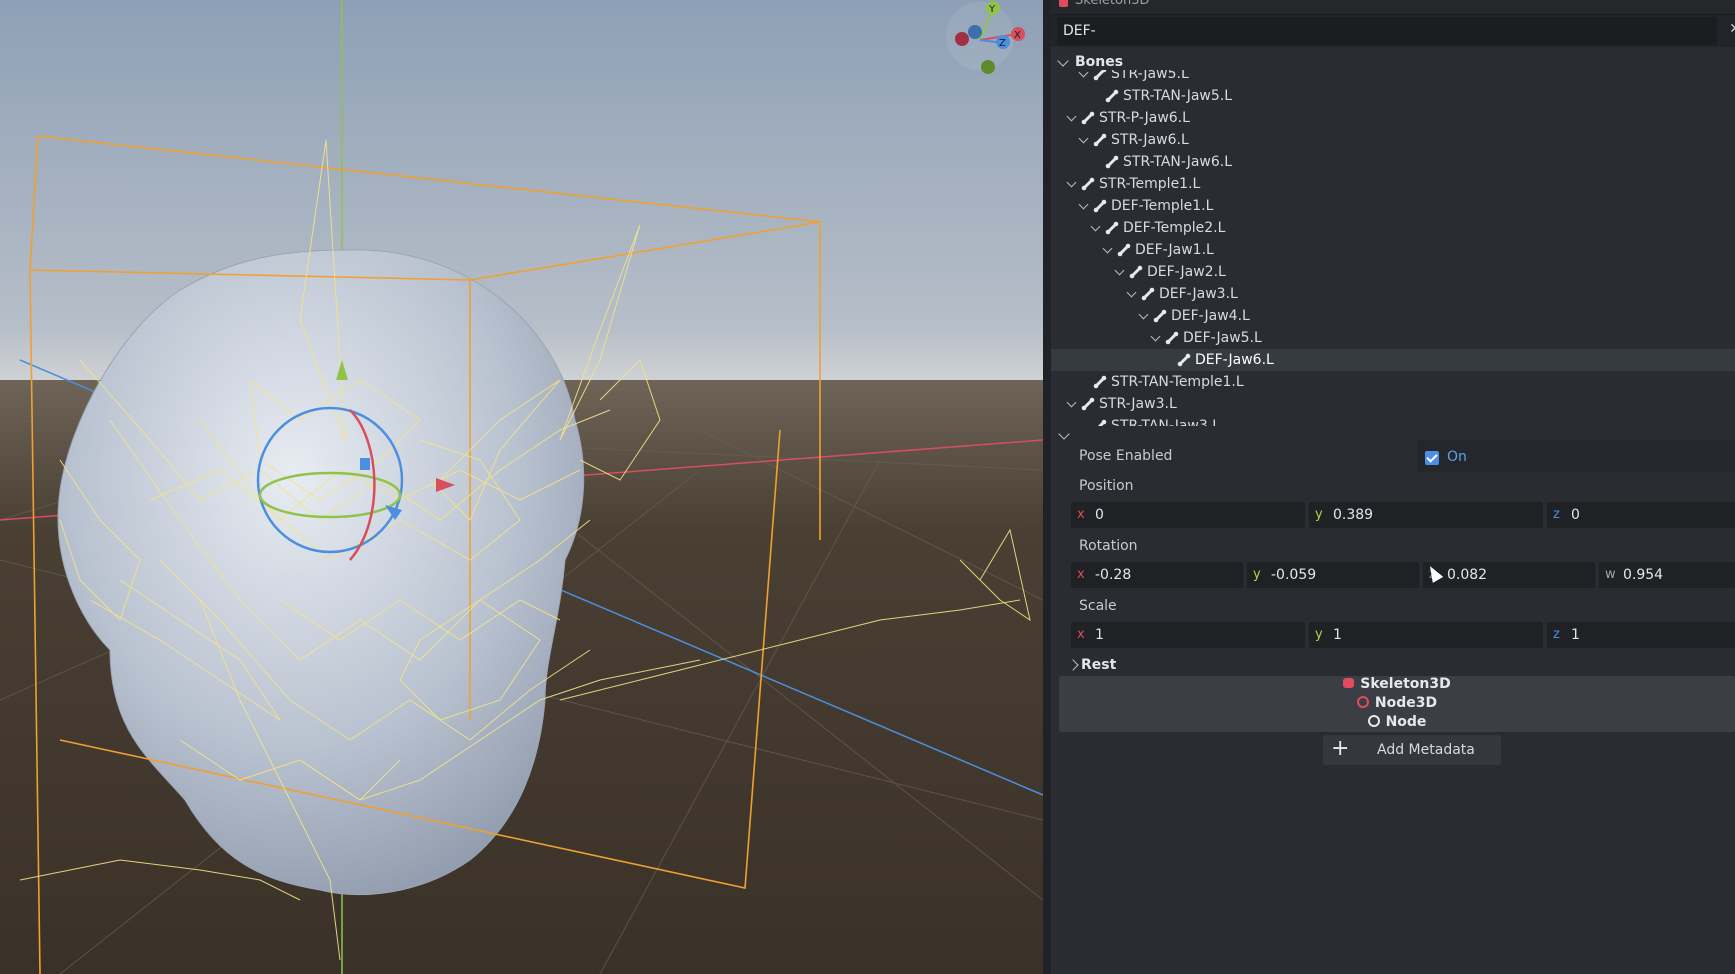  Describe the element at coordinates (1575, 515) in the screenshot. I see `position-z-value: 0` at that location.